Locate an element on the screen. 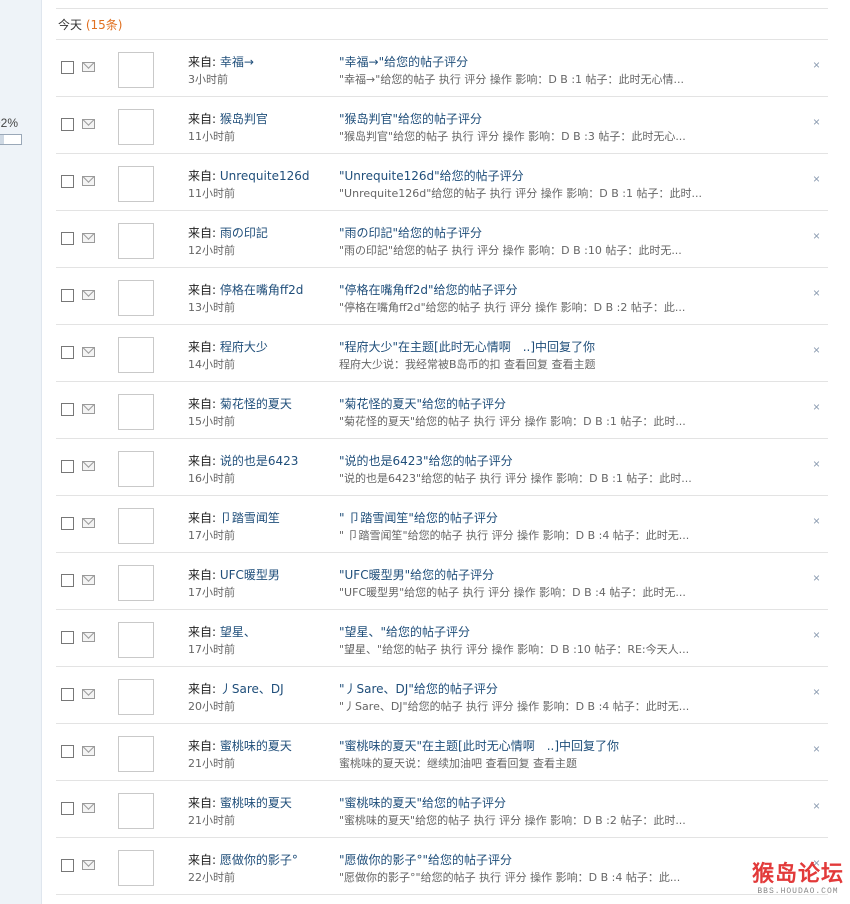 The height and width of the screenshot is (904, 850). subject-link: "丿Sare、DJ"给您的帖子评分 is located at coordinates (418, 688).